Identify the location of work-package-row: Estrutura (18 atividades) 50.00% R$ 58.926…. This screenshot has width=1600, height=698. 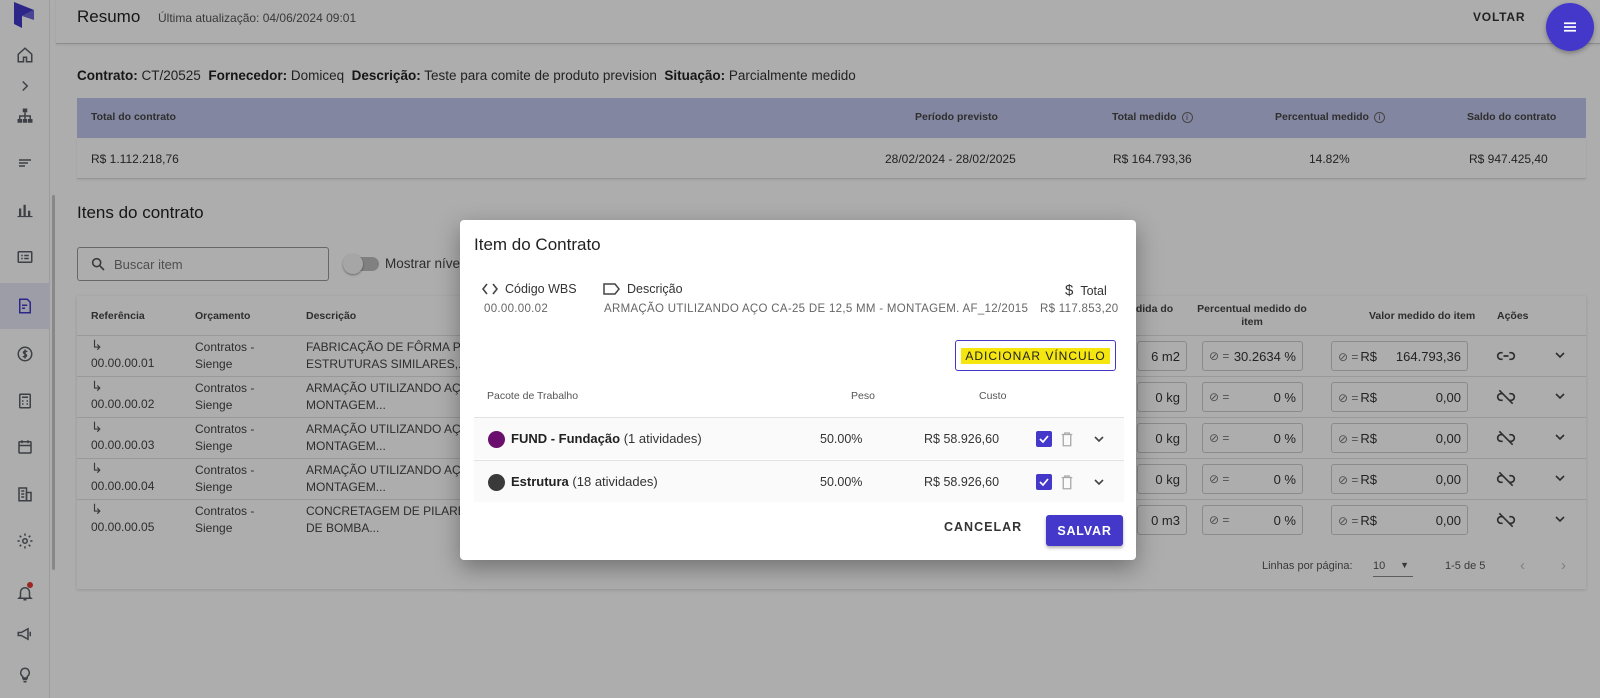
(799, 481).